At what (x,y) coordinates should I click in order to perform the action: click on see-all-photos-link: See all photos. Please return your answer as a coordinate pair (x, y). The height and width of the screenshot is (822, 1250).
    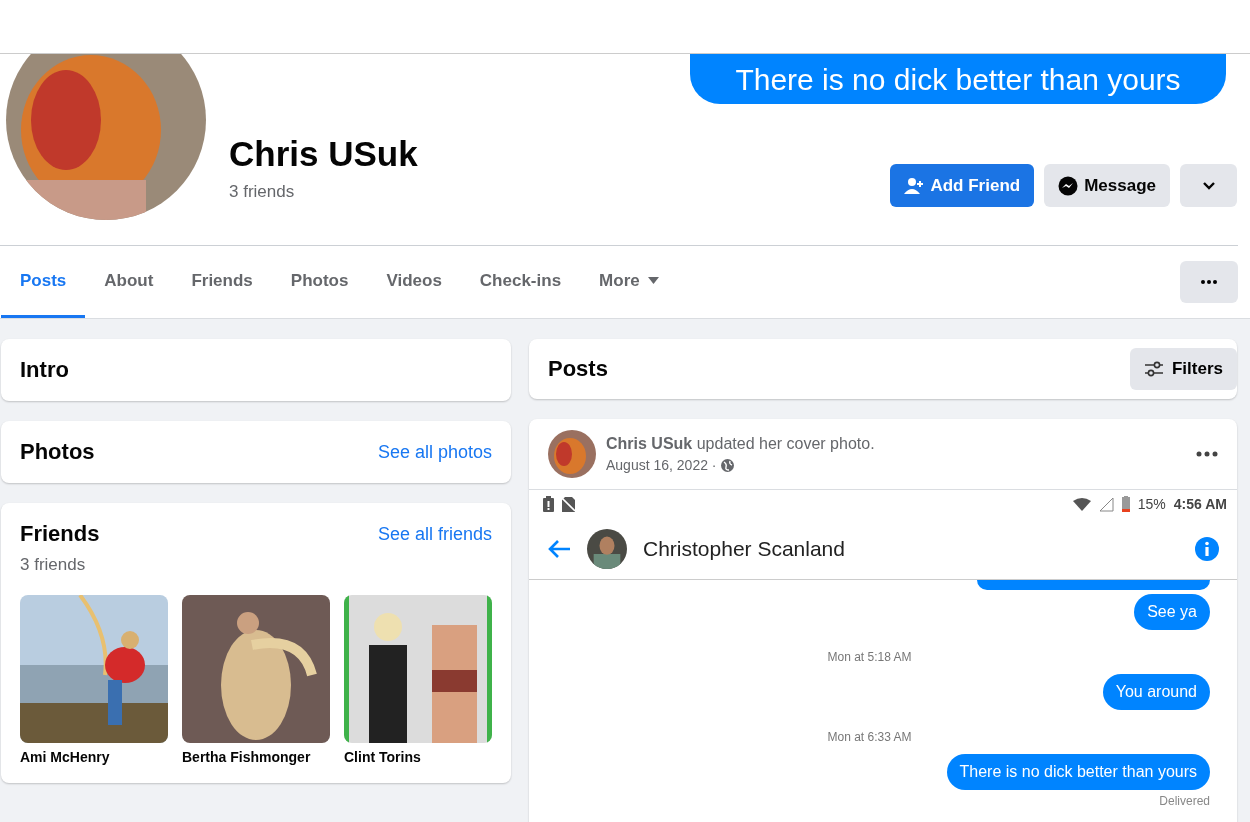
    Looking at the image, I should click on (434, 452).